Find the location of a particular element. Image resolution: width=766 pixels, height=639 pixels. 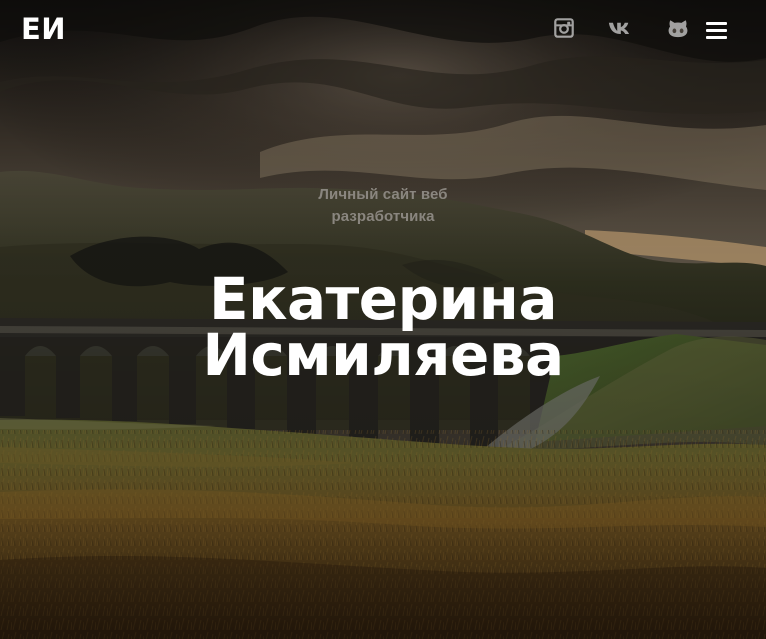

developer-last-name: Исмиляева is located at coordinates (383, 355).